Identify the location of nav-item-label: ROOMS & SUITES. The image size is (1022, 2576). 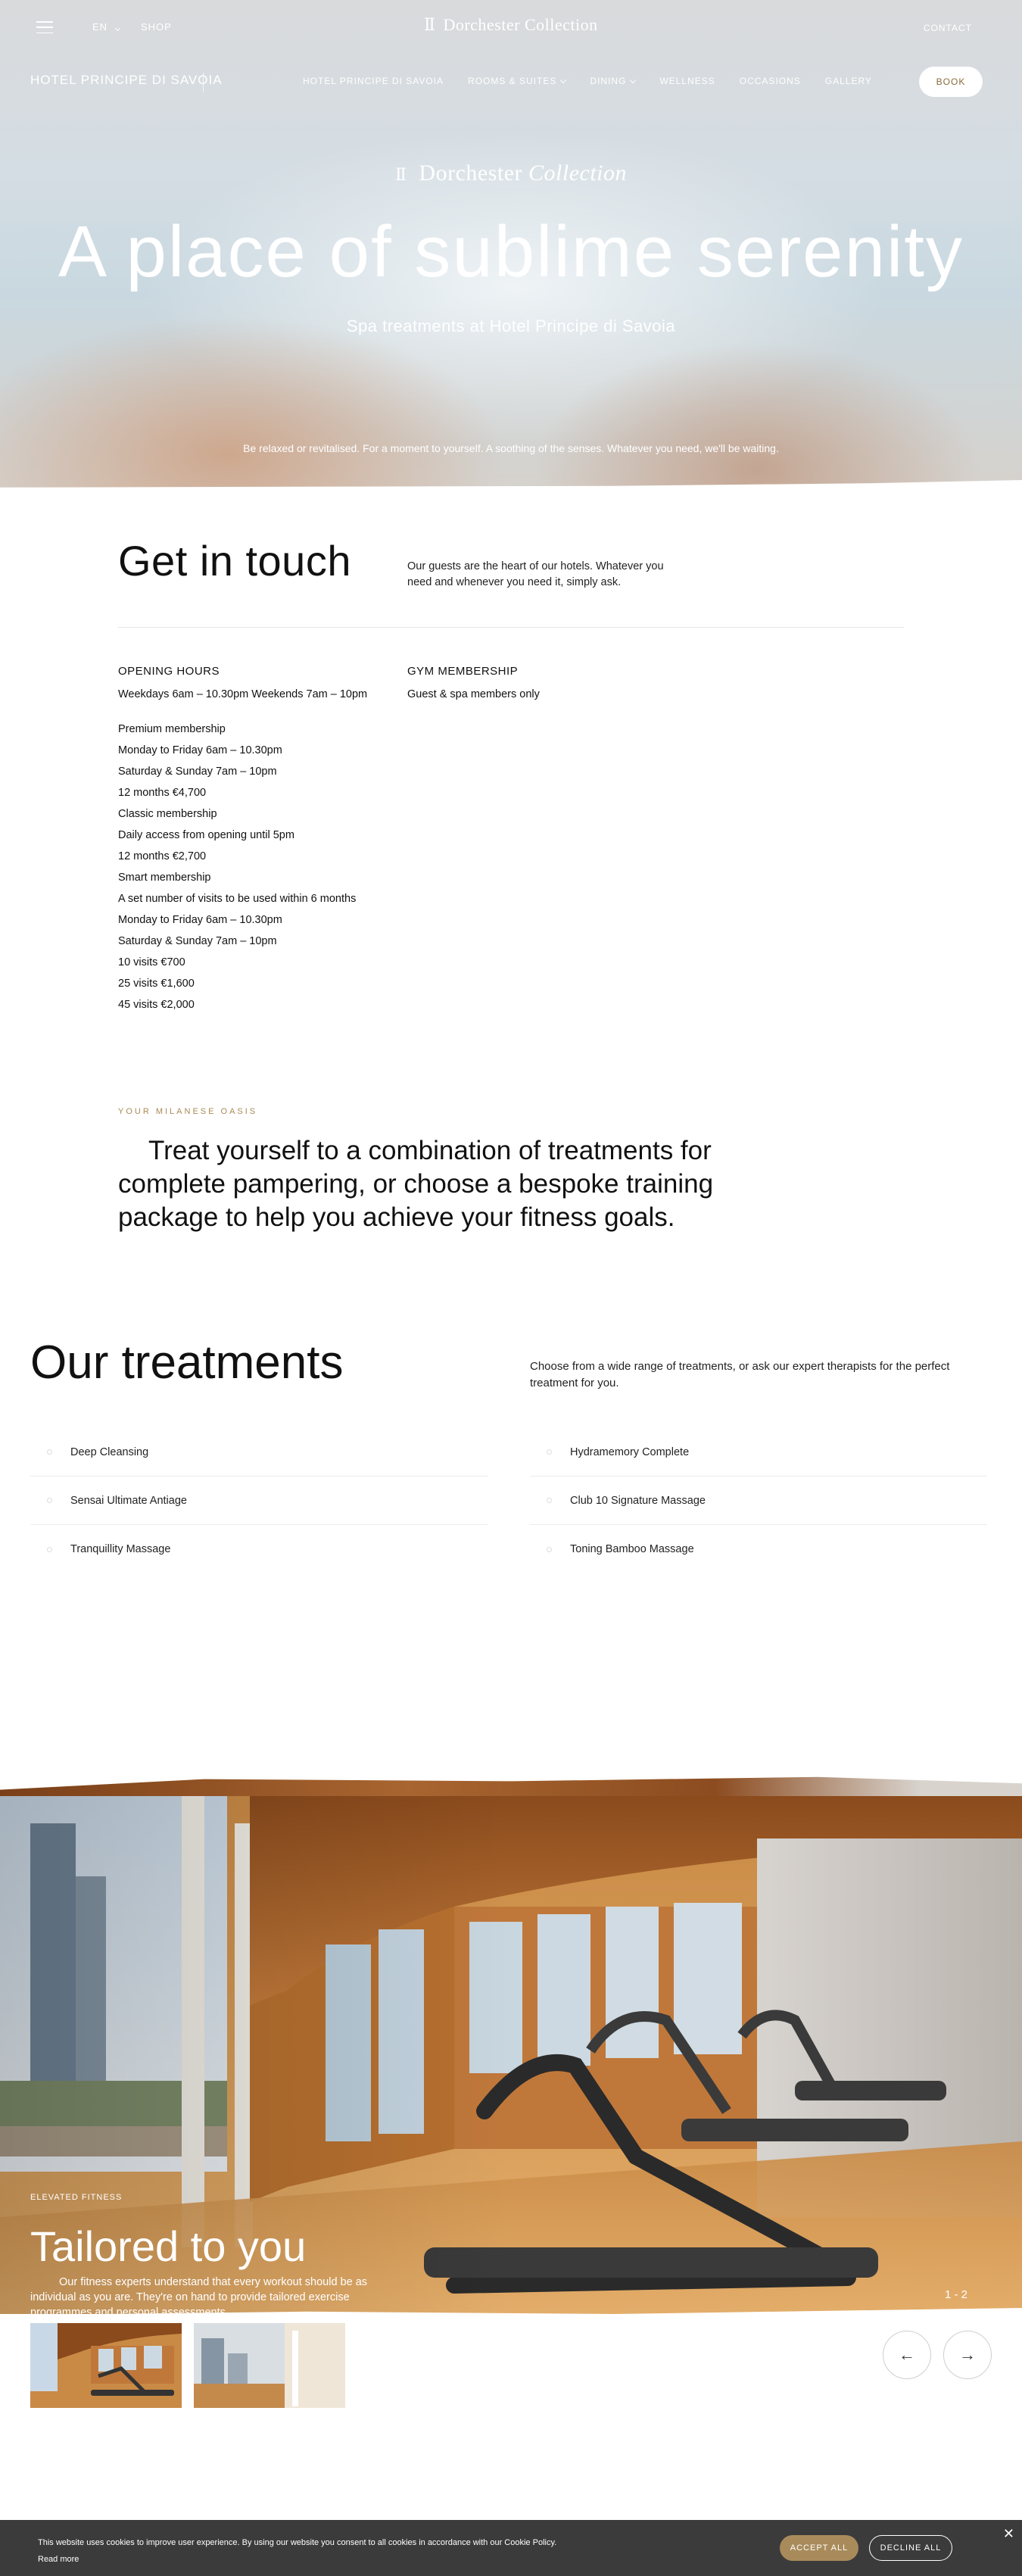
(512, 81).